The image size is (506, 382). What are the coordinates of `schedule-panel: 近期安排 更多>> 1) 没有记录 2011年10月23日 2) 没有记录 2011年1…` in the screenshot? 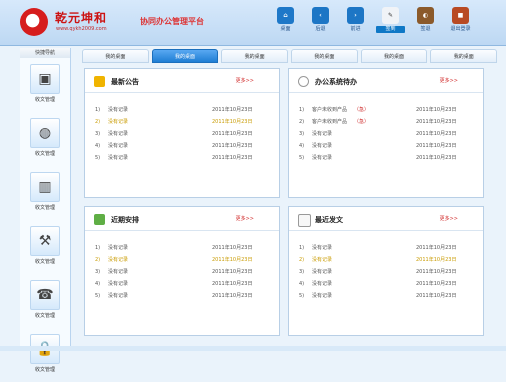 It's located at (182, 271).